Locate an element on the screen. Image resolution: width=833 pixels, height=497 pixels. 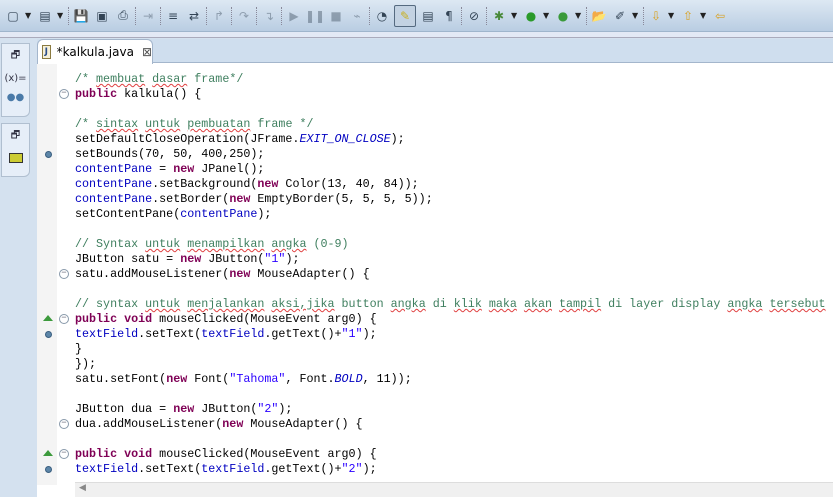
code-token: angka is located at coordinates (408, 304).